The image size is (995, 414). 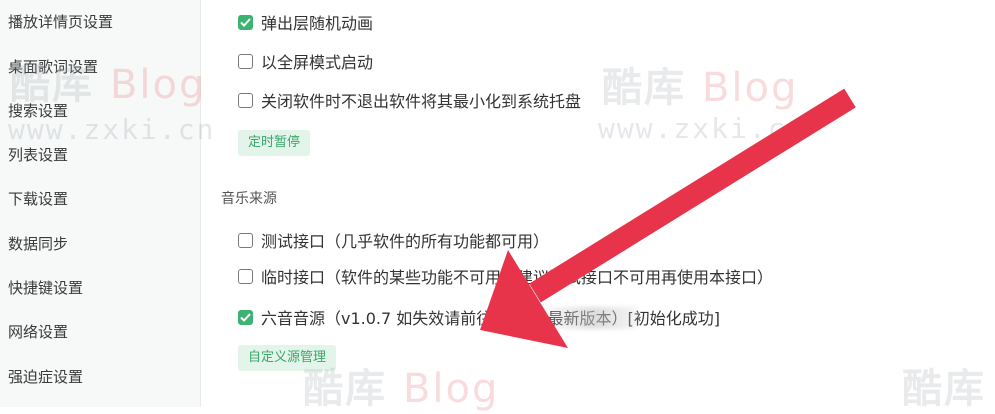 I want to click on sidebar-item-network: 网络设置, so click(x=38, y=332).